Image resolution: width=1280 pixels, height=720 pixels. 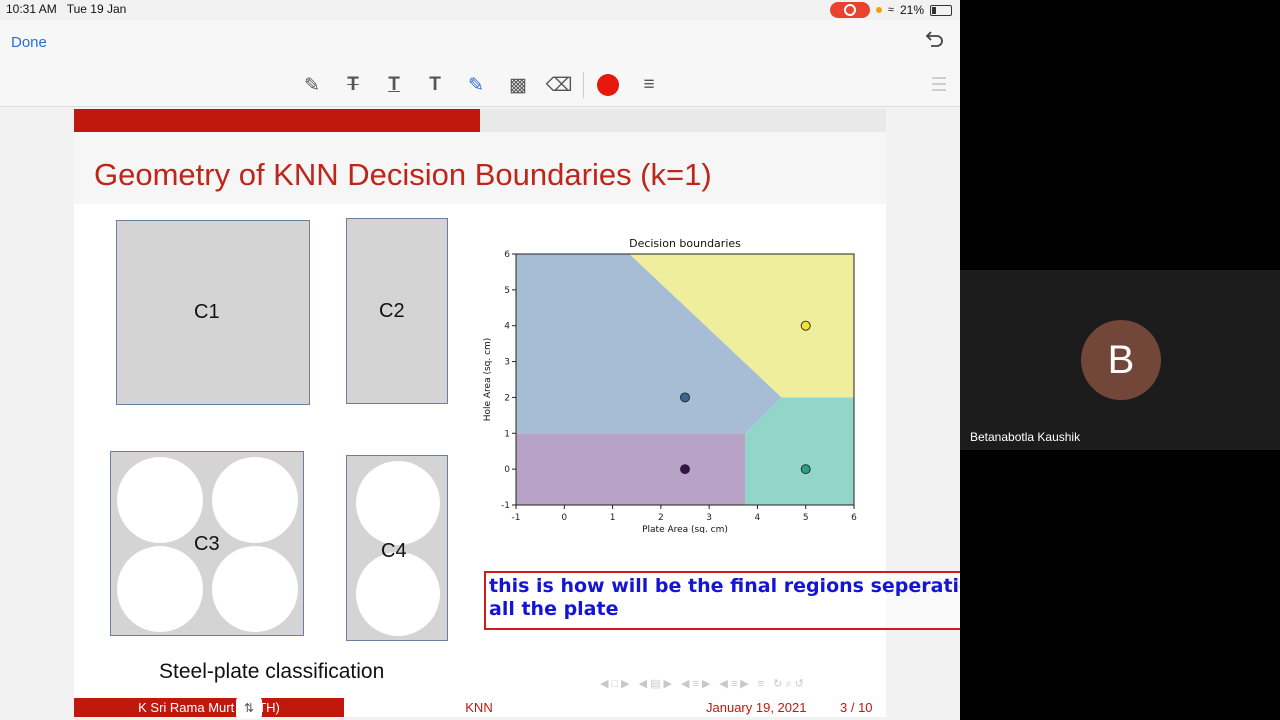 What do you see at coordinates (31, 9) in the screenshot?
I see `time-label: 10:31 AM` at bounding box center [31, 9].